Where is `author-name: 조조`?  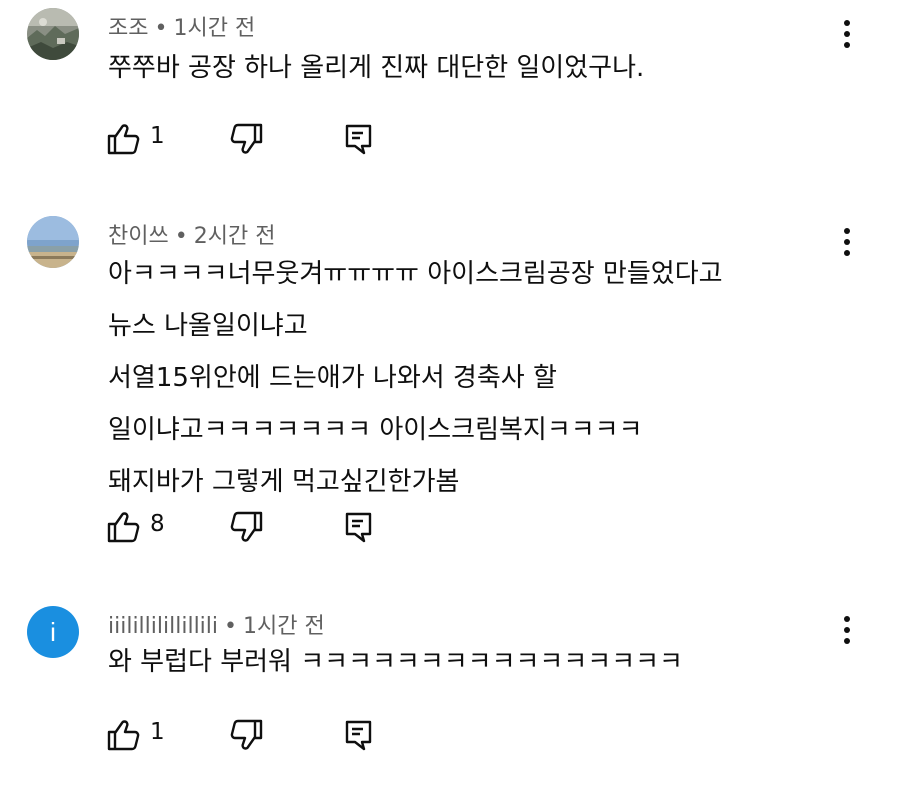 author-name: 조조 is located at coordinates (128, 28).